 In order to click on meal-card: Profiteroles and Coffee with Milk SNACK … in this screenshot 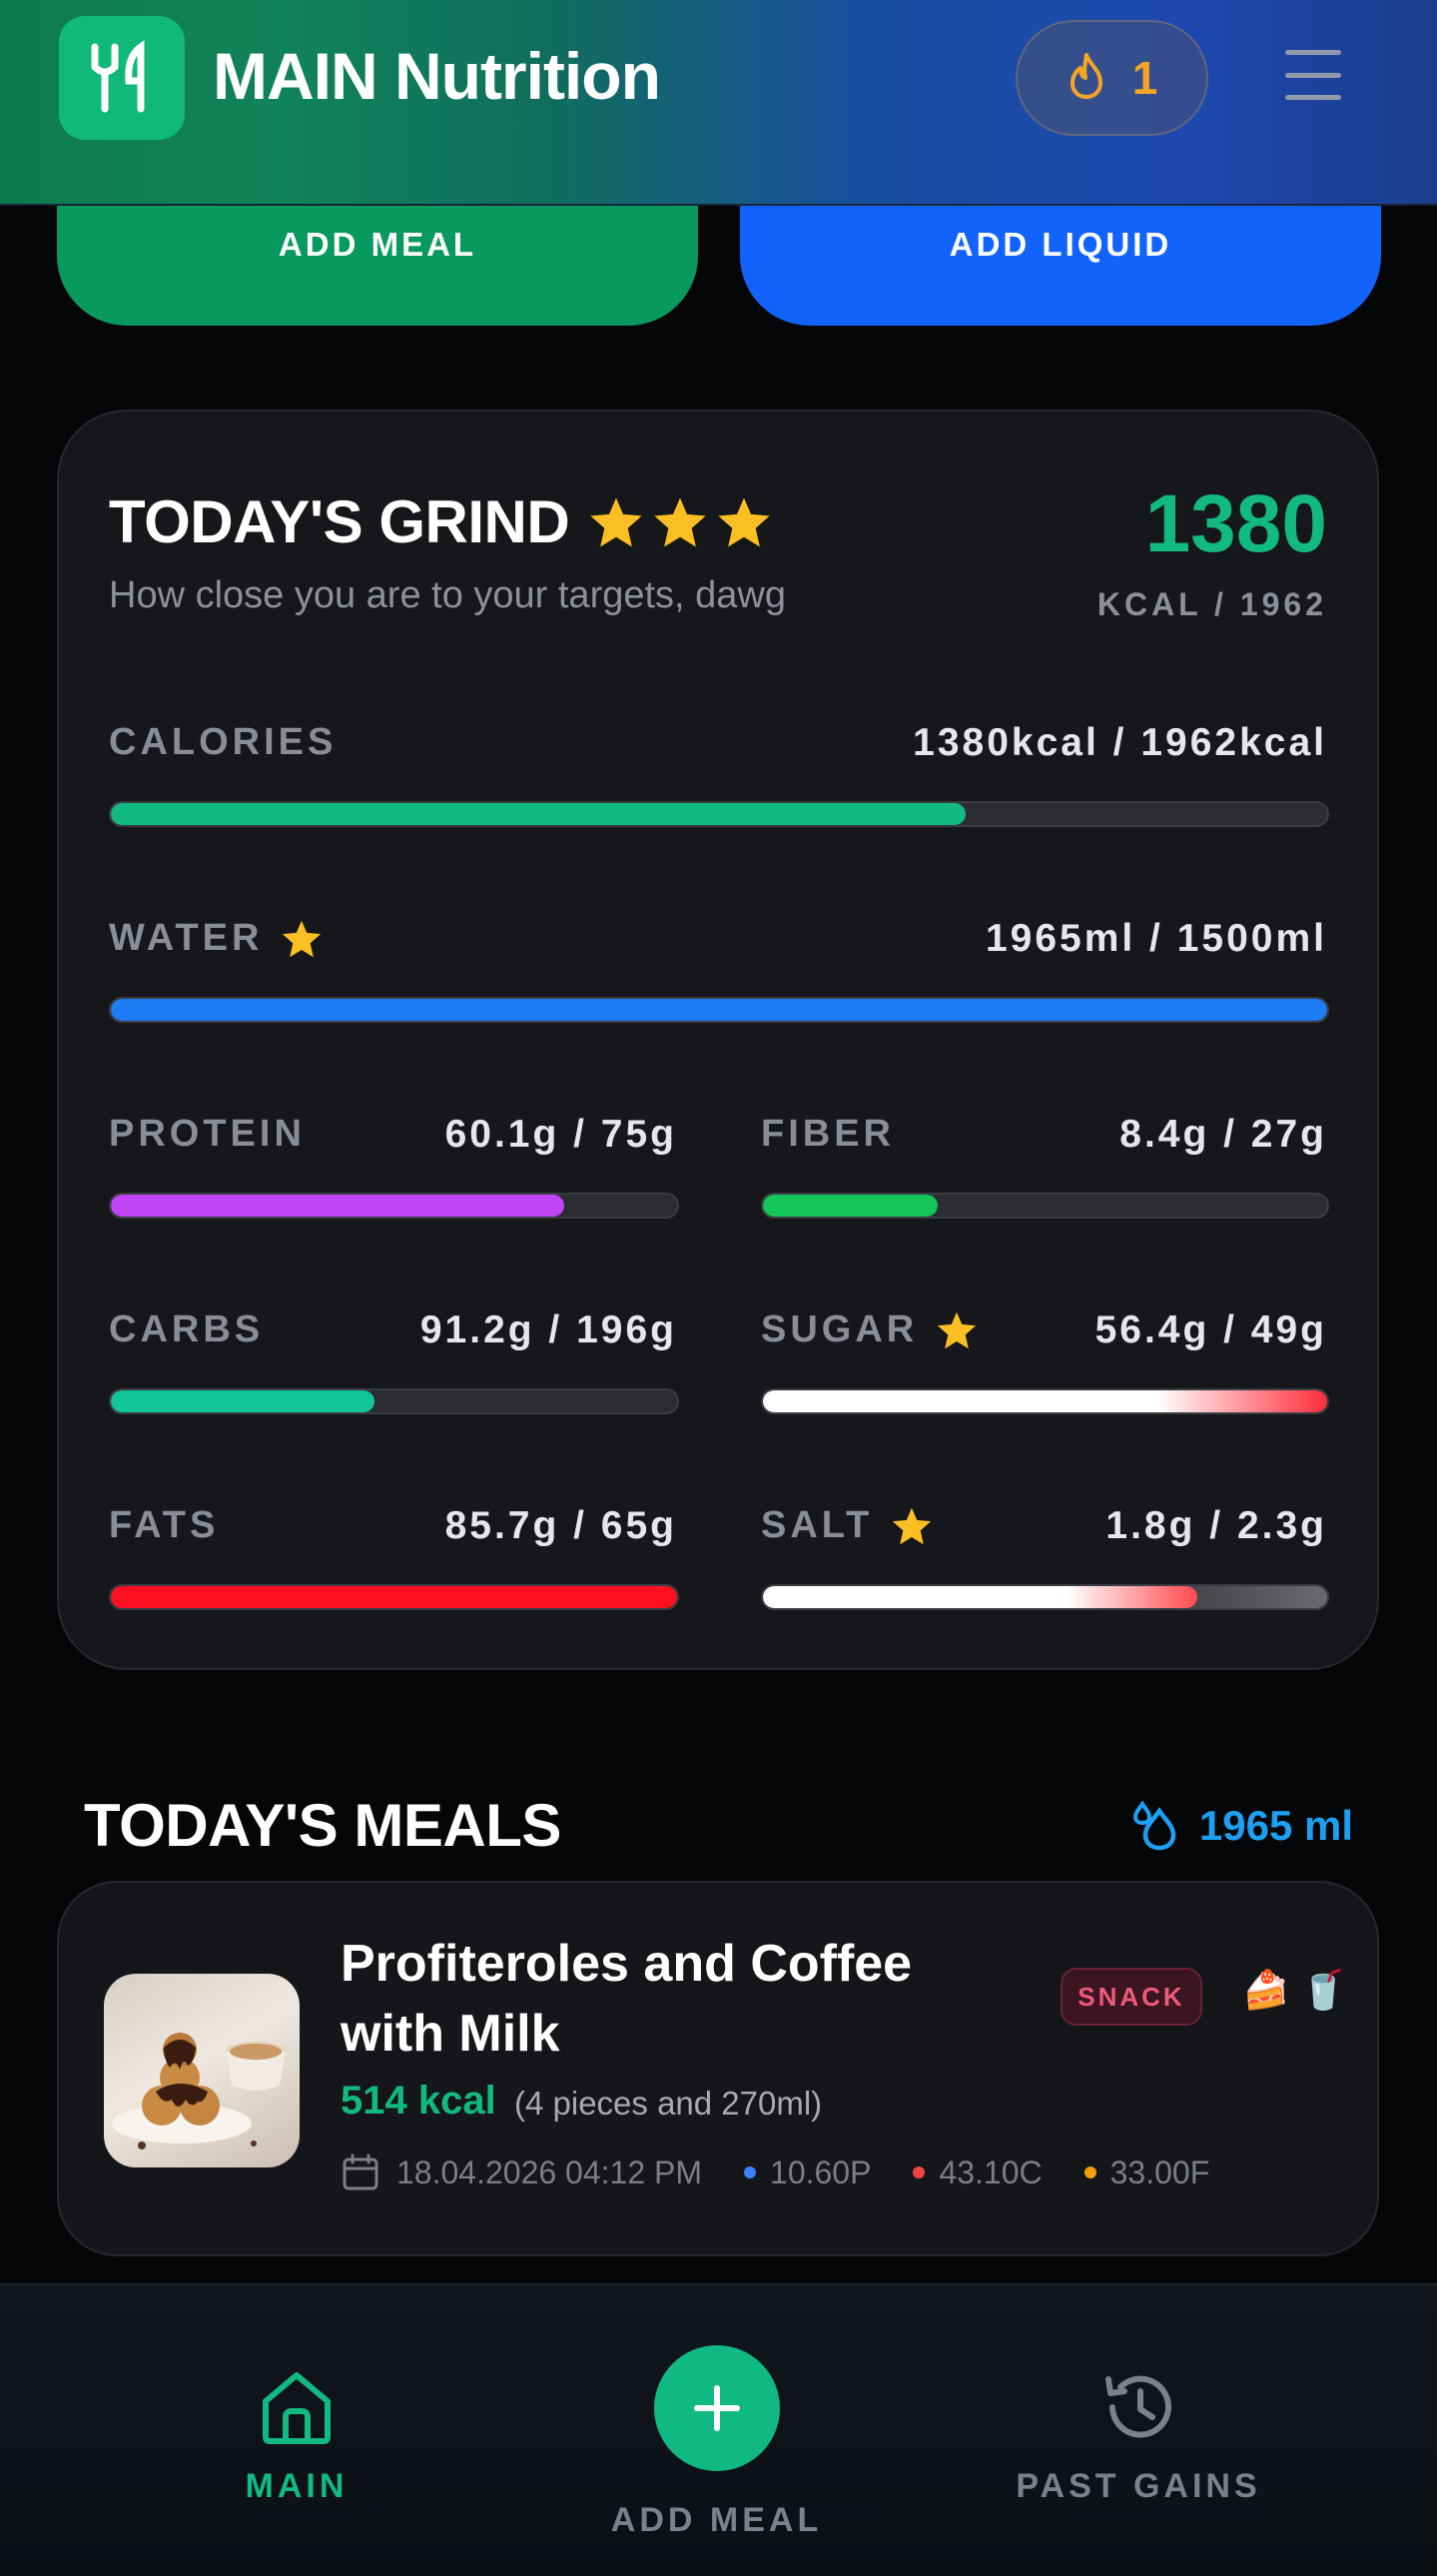, I will do `click(718, 2068)`.